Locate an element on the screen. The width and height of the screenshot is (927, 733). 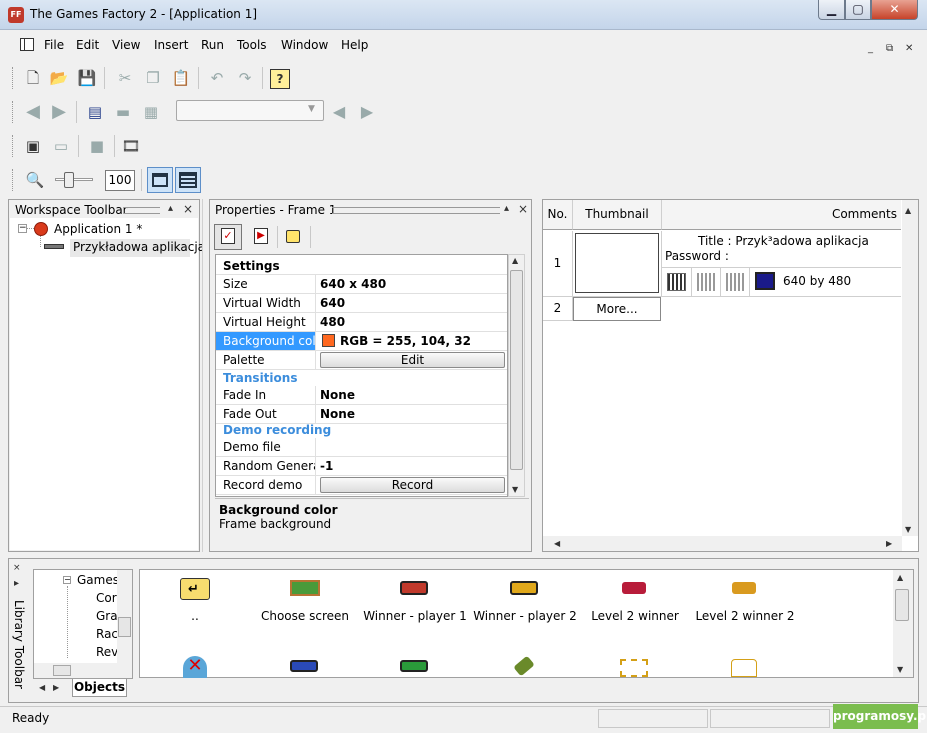
frame-size-cell: 640 by 480 is located at coordinates (825, 282).